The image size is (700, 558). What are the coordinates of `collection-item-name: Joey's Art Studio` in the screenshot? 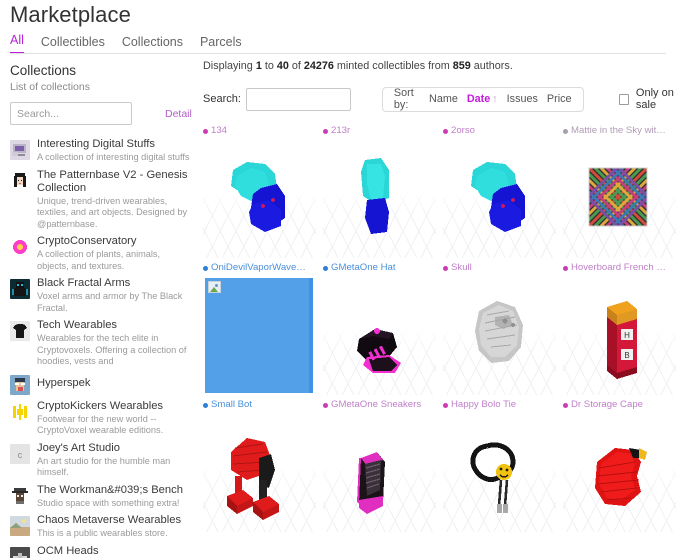 It's located at (78, 447).